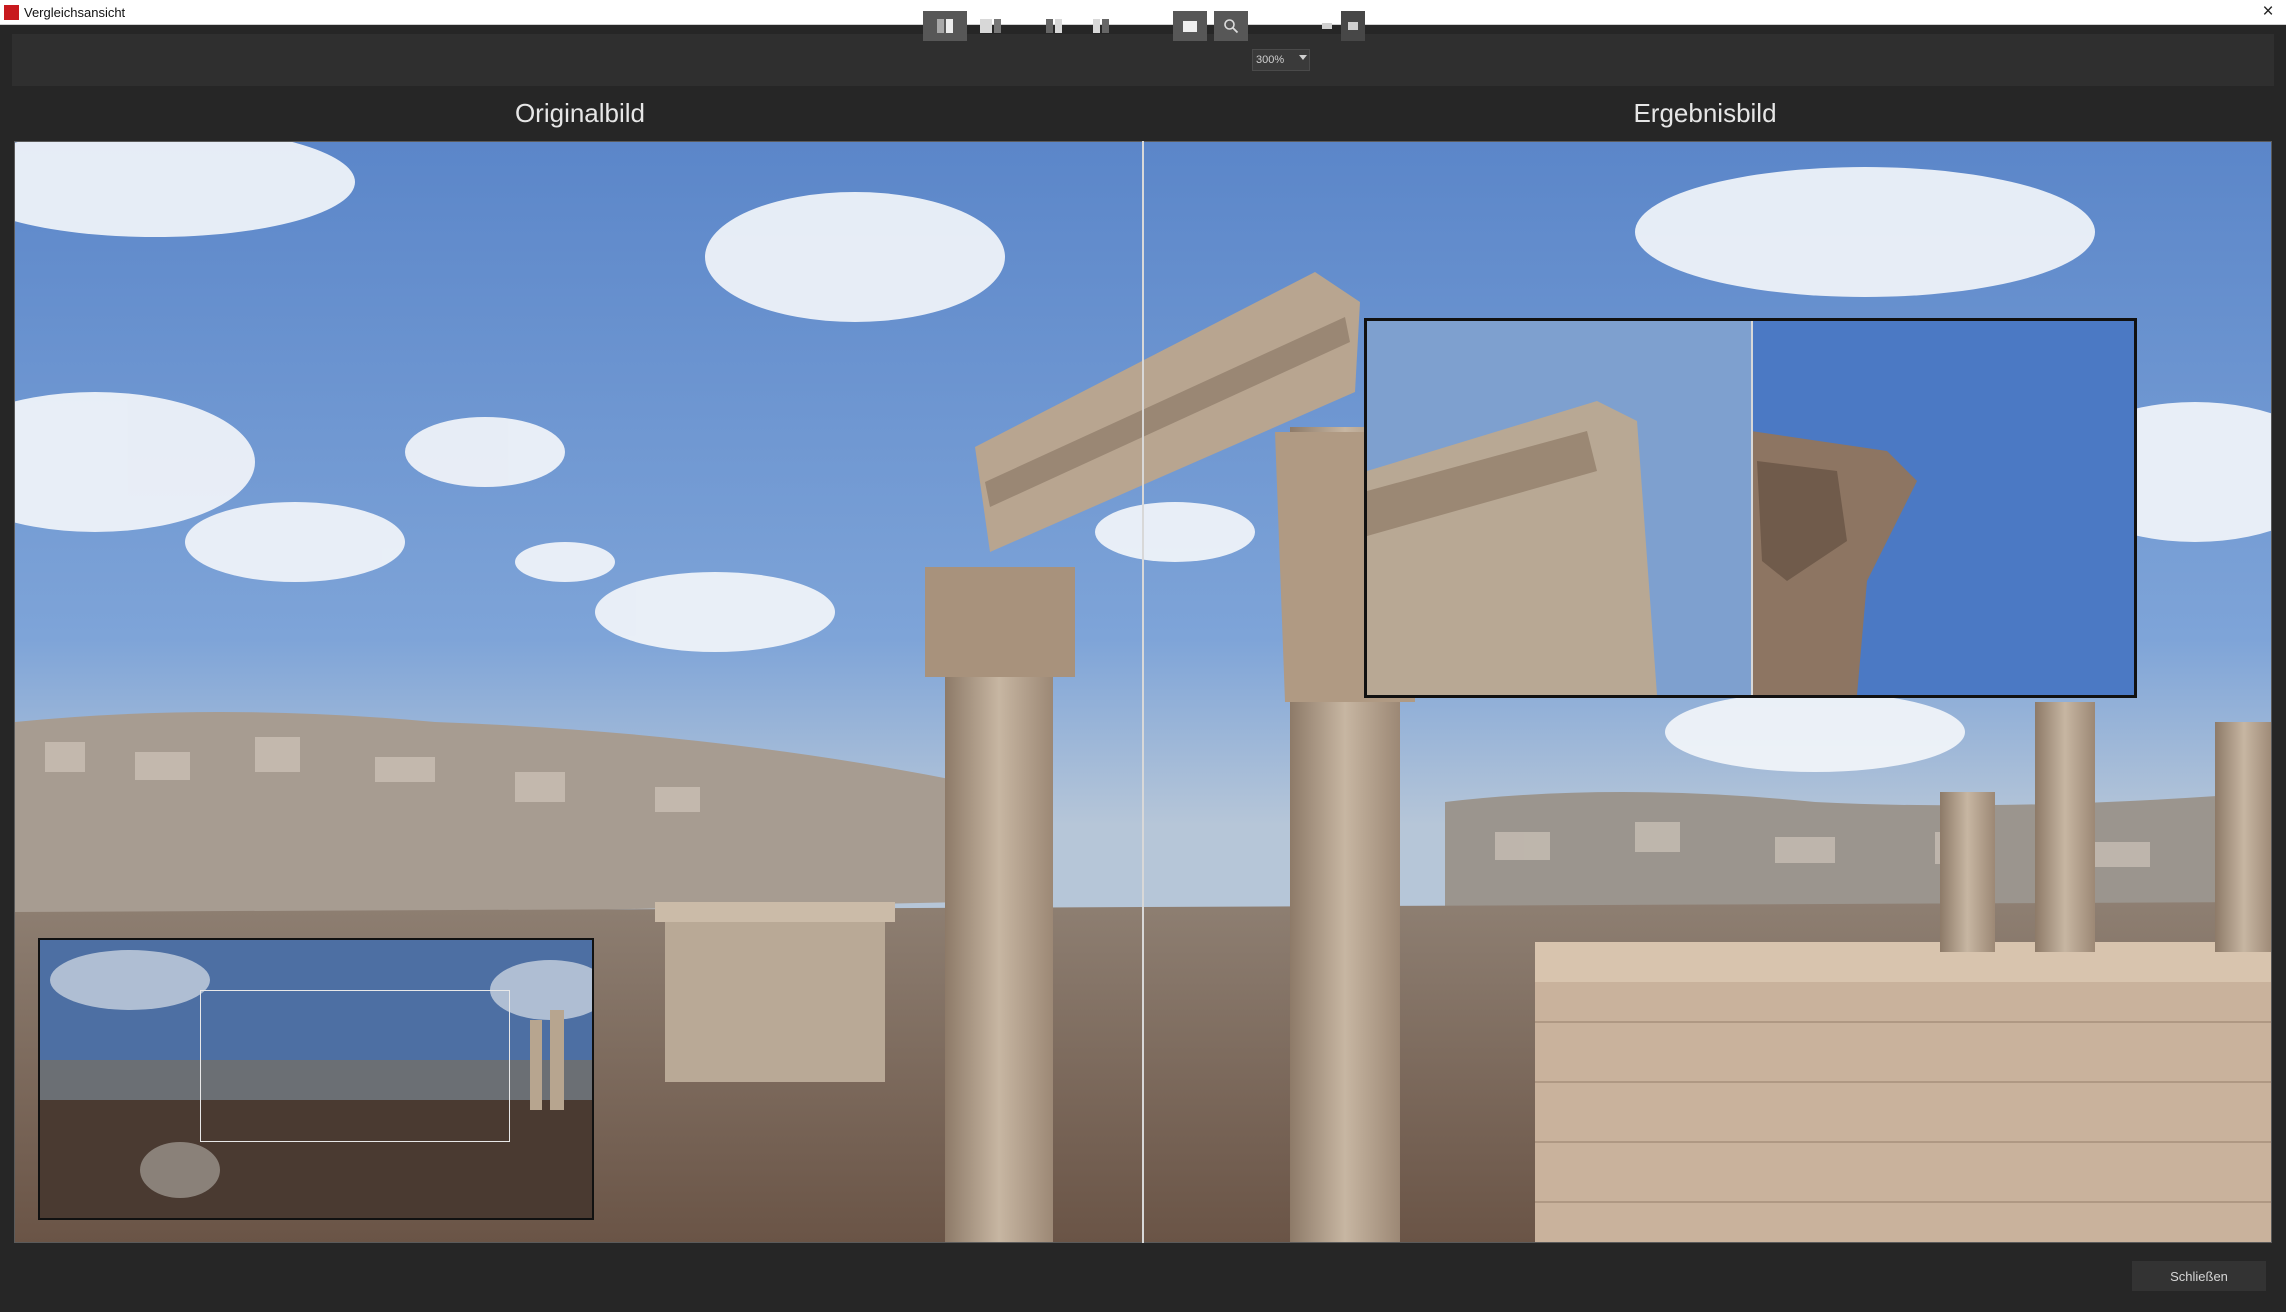  I want to click on single-view-icon, so click(990, 26).